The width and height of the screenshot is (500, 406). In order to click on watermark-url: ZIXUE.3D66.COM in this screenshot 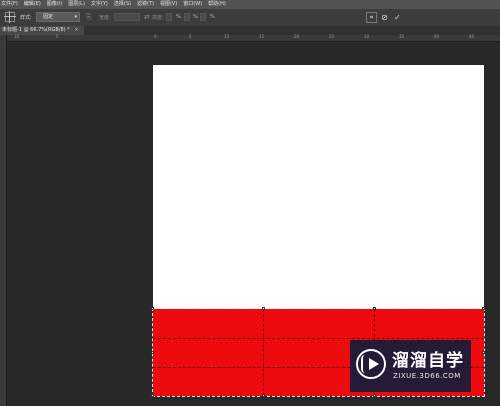, I will do `click(427, 376)`.